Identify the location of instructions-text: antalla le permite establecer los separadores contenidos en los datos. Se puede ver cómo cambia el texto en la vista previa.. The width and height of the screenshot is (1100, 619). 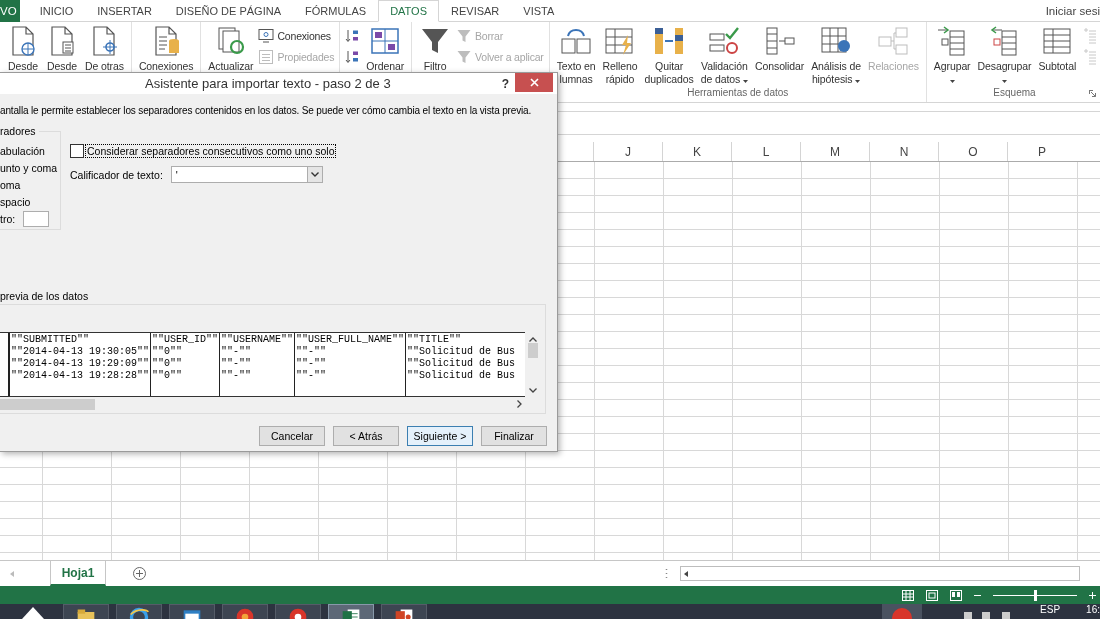
(266, 110).